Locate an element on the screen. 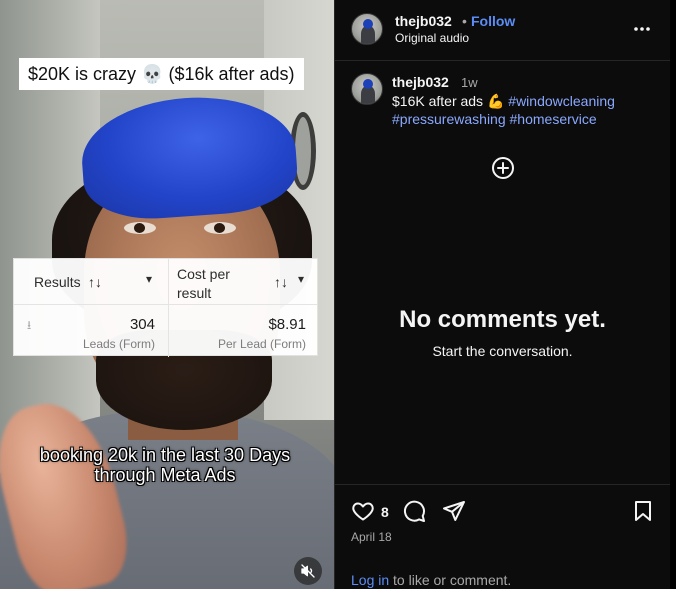 This screenshot has width=676, height=589. comment-bubble-icon is located at coordinates (414, 511).